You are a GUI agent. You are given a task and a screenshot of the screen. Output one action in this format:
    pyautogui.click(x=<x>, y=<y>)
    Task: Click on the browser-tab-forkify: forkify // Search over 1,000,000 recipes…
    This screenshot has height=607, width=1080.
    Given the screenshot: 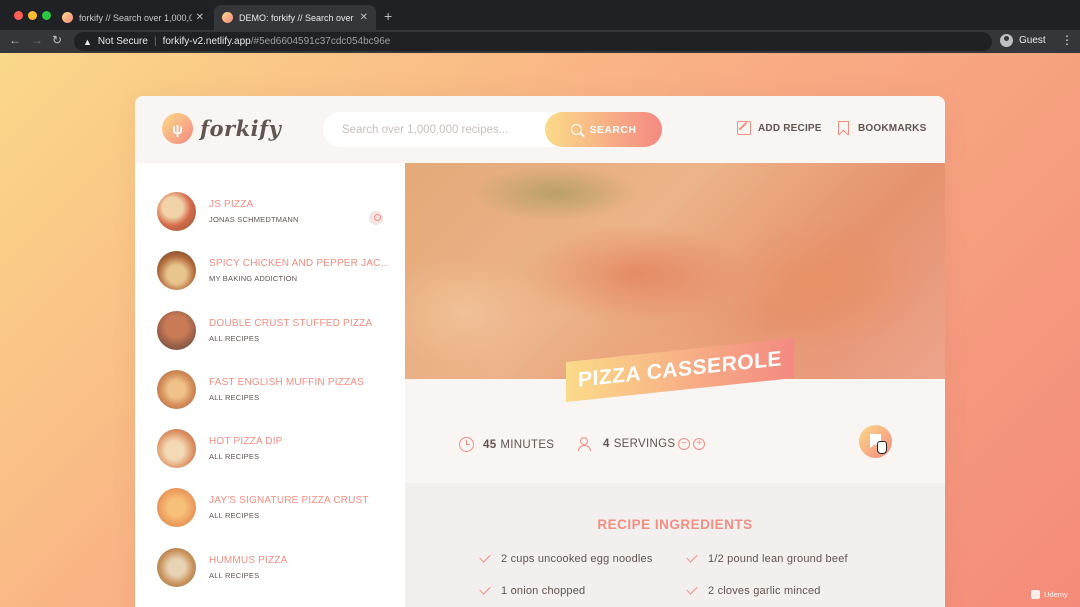 What is the action you would take?
    pyautogui.click(x=133, y=17)
    